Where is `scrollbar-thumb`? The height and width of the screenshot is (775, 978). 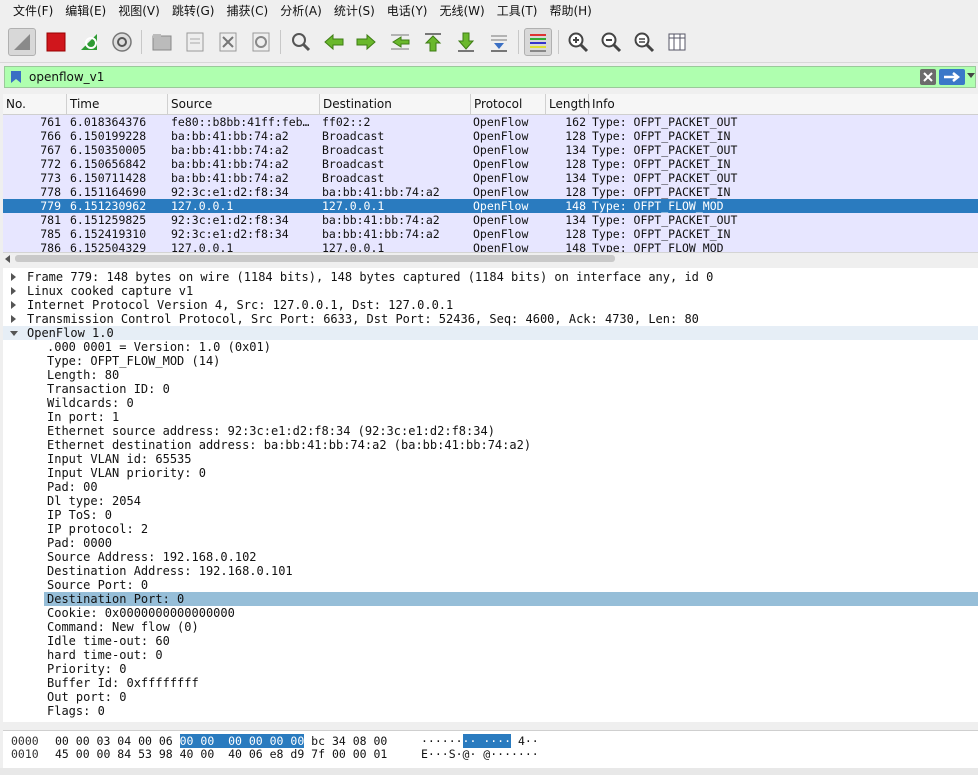 scrollbar-thumb is located at coordinates (315, 258).